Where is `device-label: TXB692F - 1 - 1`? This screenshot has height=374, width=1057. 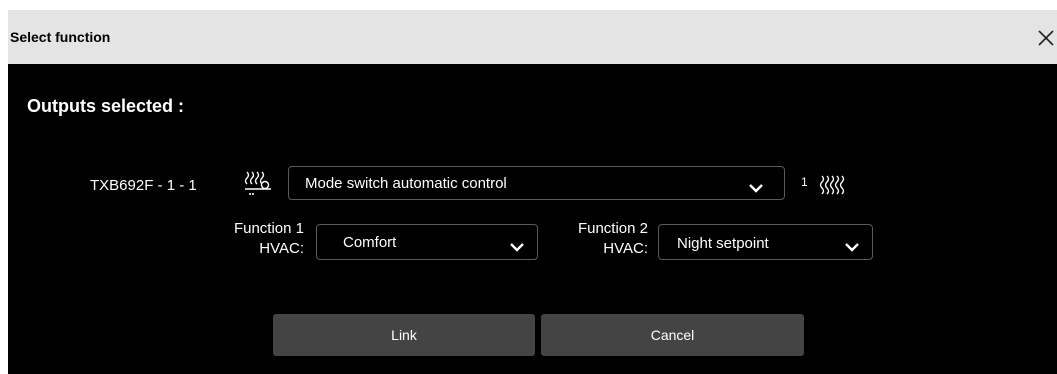
device-label: TXB692F - 1 - 1 is located at coordinates (143, 185).